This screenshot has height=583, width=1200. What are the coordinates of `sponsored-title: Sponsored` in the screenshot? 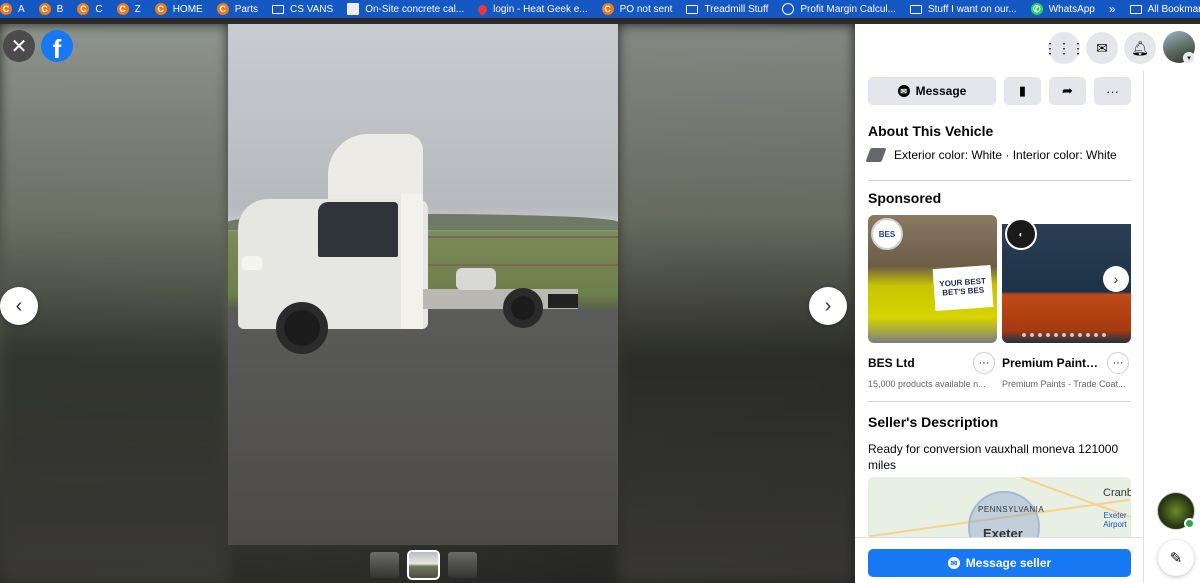 It's located at (905, 198).